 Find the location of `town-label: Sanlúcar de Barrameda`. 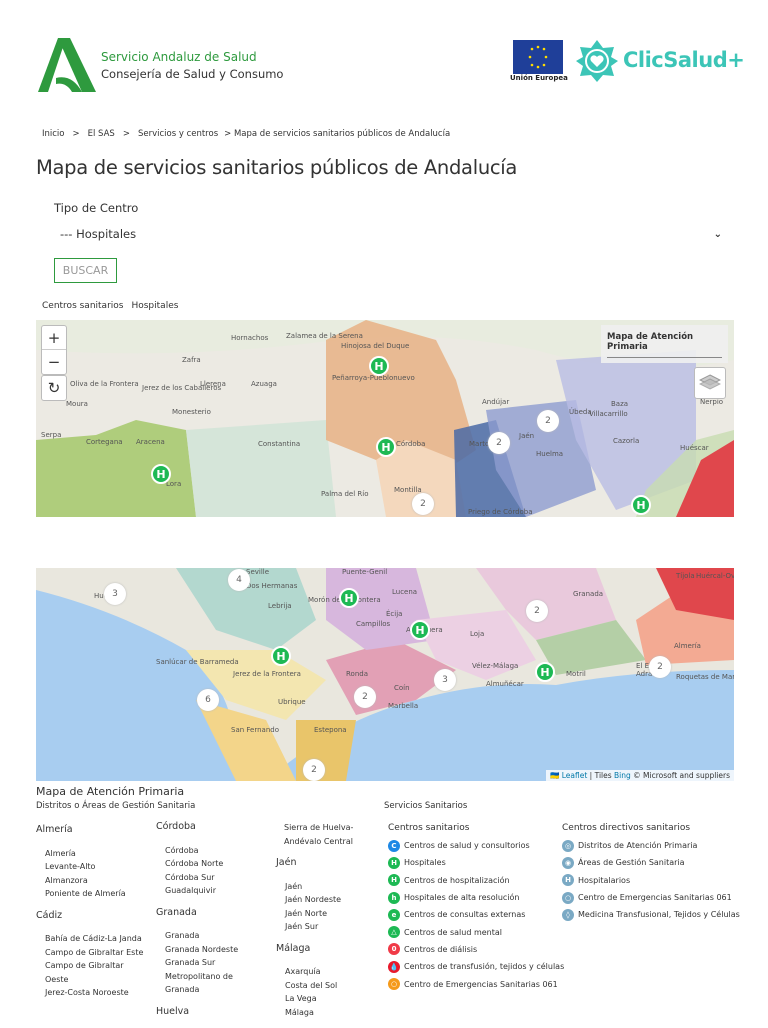

town-label: Sanlúcar de Barrameda is located at coordinates (197, 662).